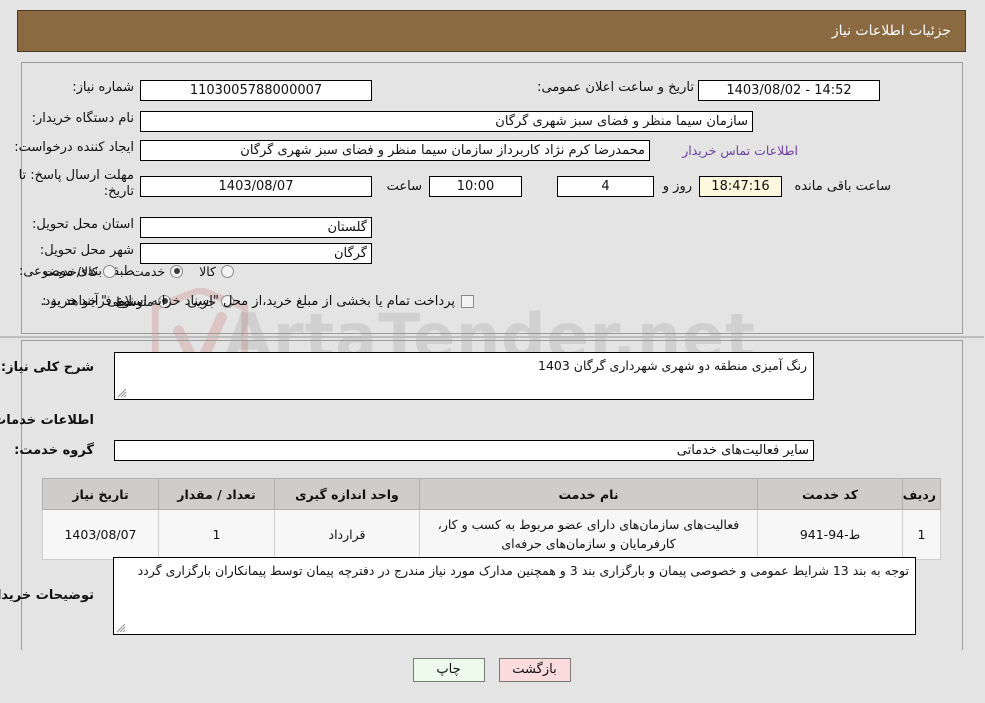 The height and width of the screenshot is (703, 985). What do you see at coordinates (492, 670) in the screenshot?
I see `footer-actions: بازگشت چاپ` at bounding box center [492, 670].